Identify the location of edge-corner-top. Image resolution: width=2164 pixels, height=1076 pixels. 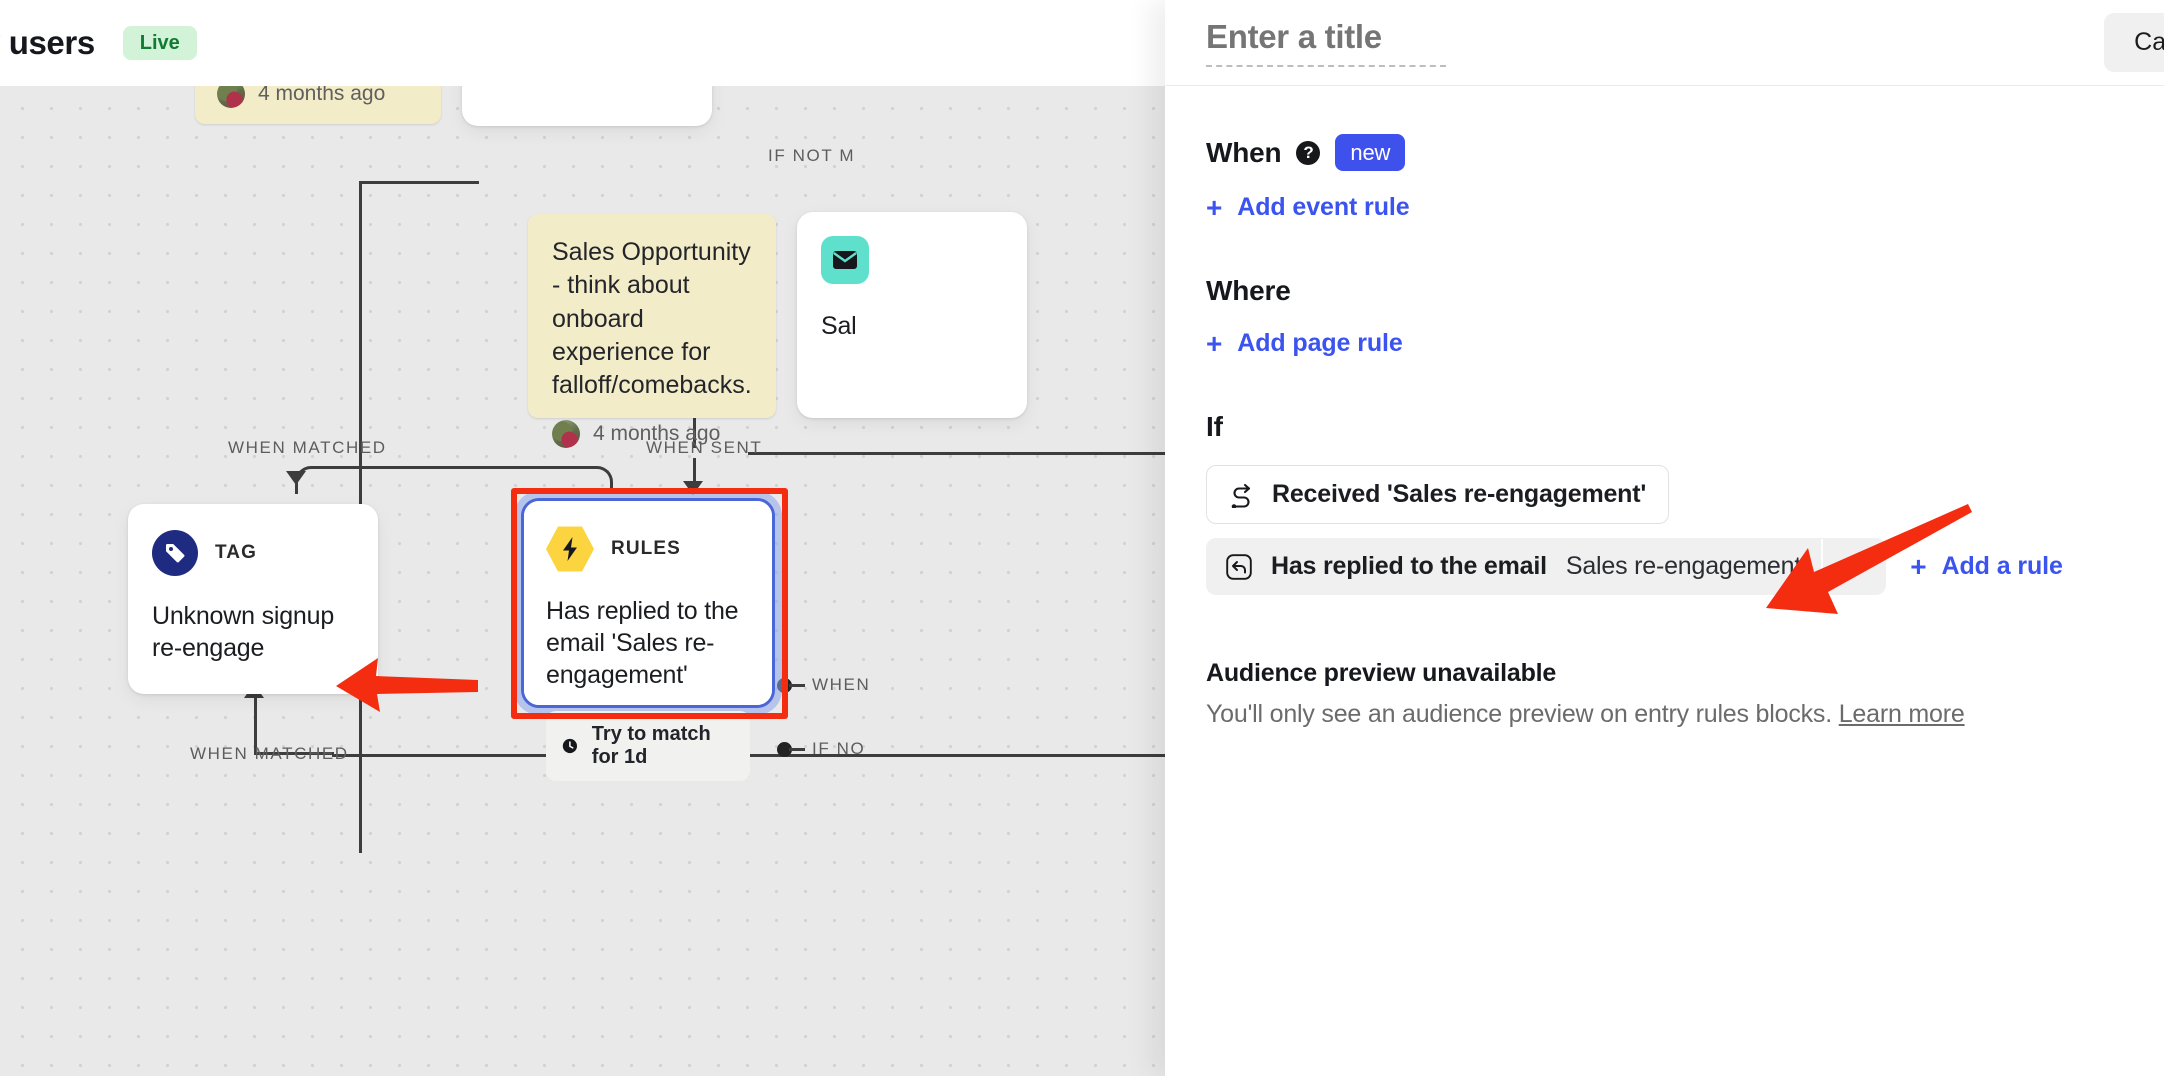
(419, 182).